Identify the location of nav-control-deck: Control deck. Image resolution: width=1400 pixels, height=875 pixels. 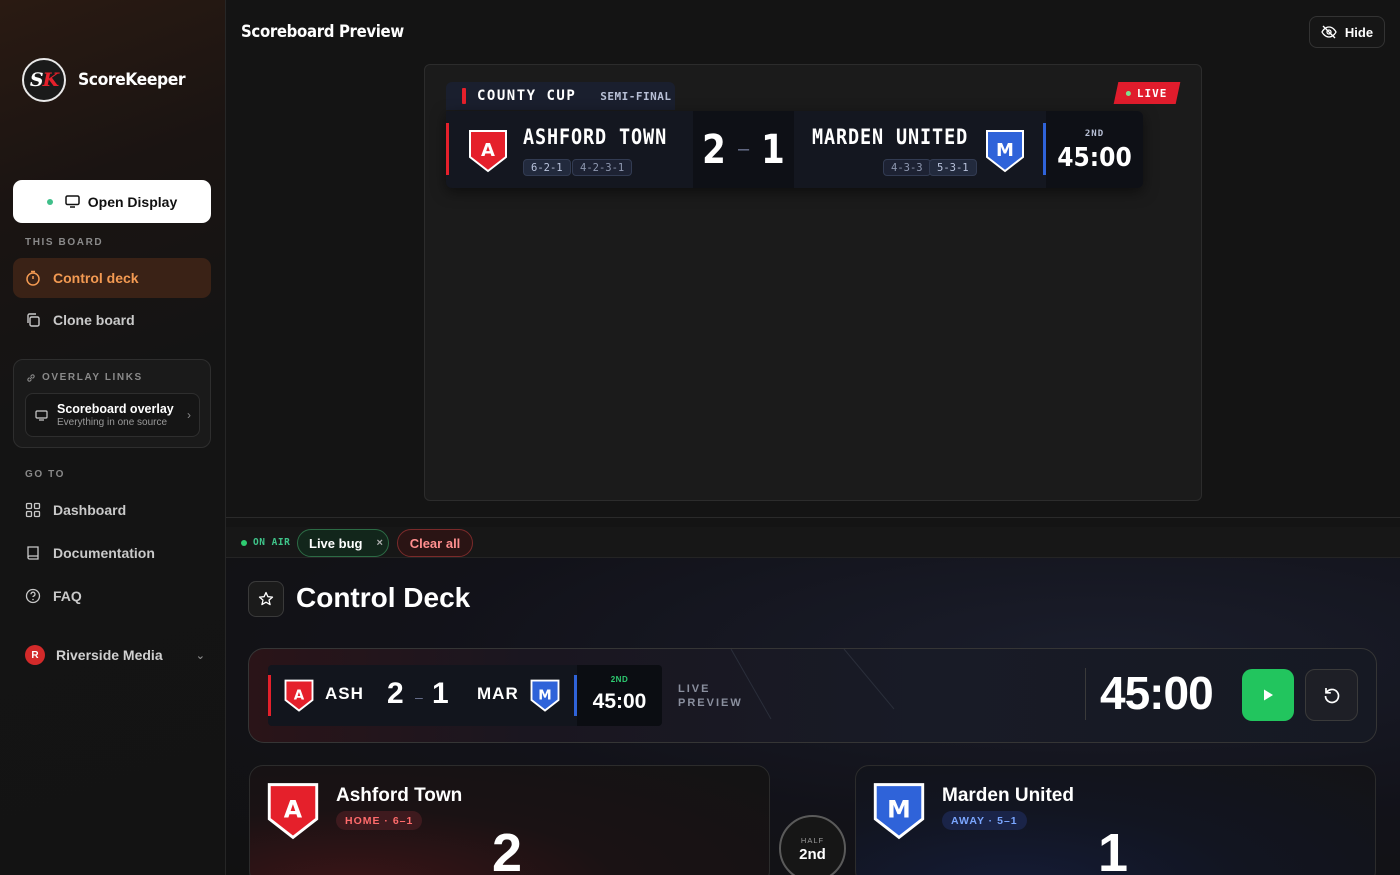
(112, 278).